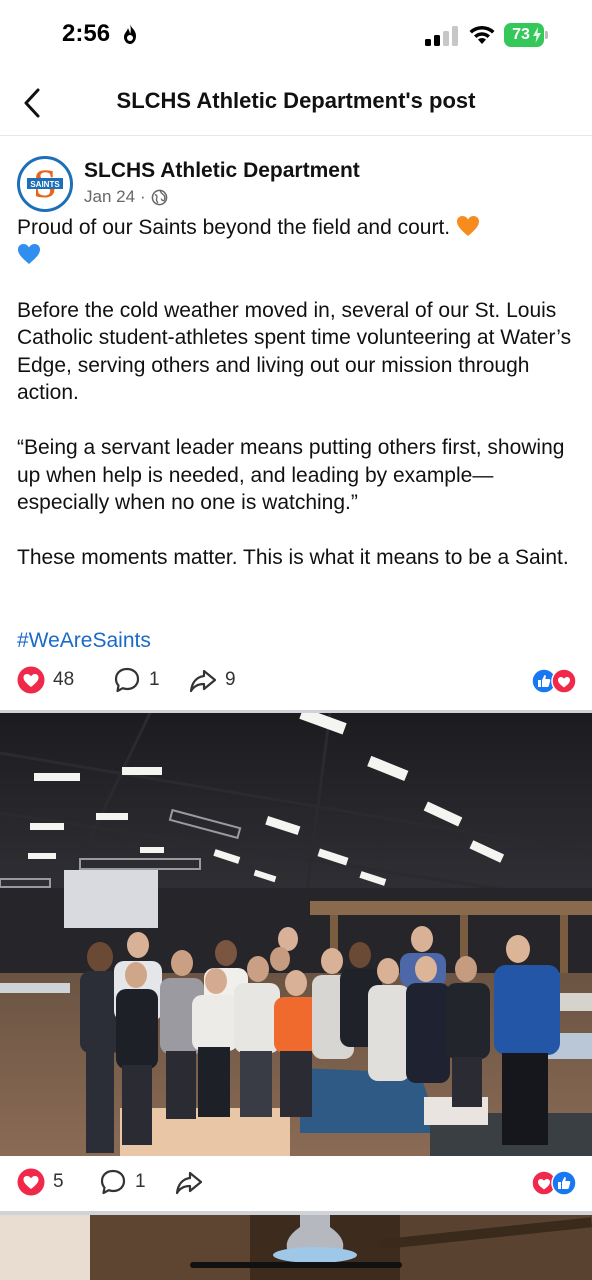  Describe the element at coordinates (64, 679) in the screenshot. I see `like-count: 48` at that location.